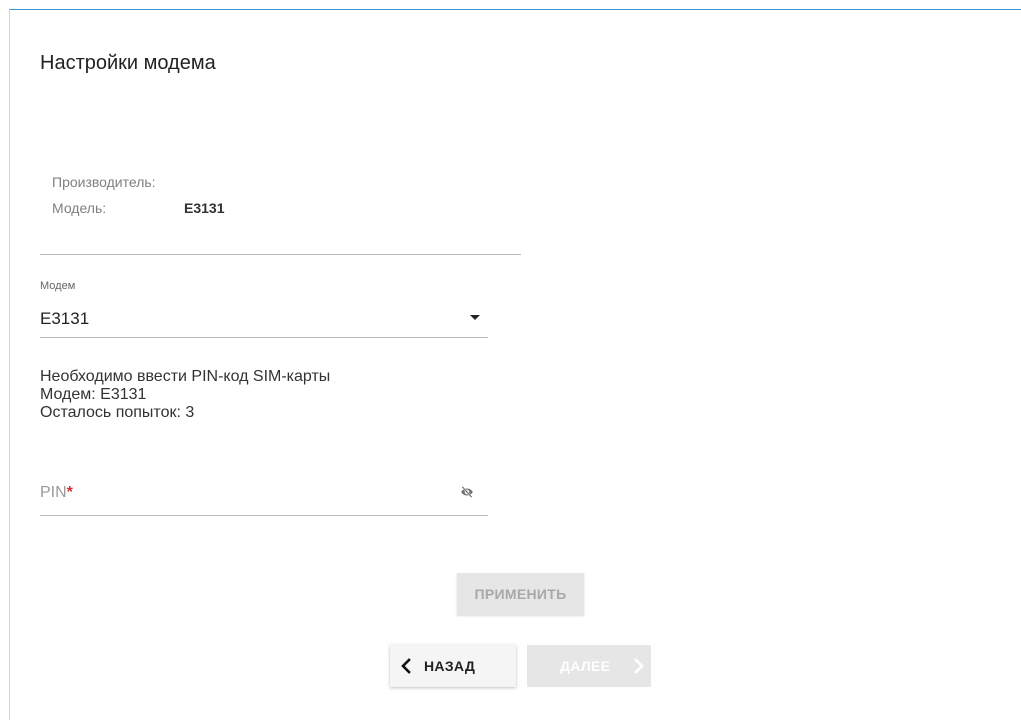  What do you see at coordinates (639, 666) in the screenshot?
I see `chevron-right-icon` at bounding box center [639, 666].